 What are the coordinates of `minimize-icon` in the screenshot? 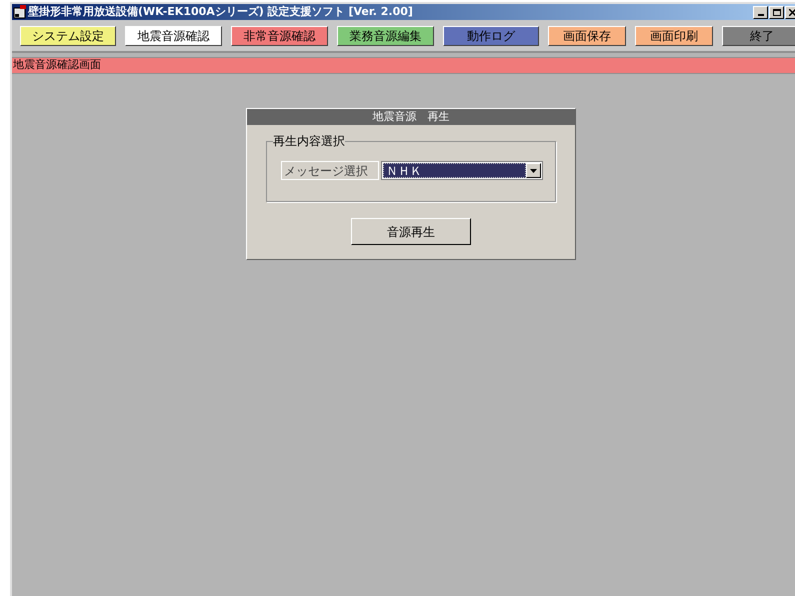 It's located at (761, 15).